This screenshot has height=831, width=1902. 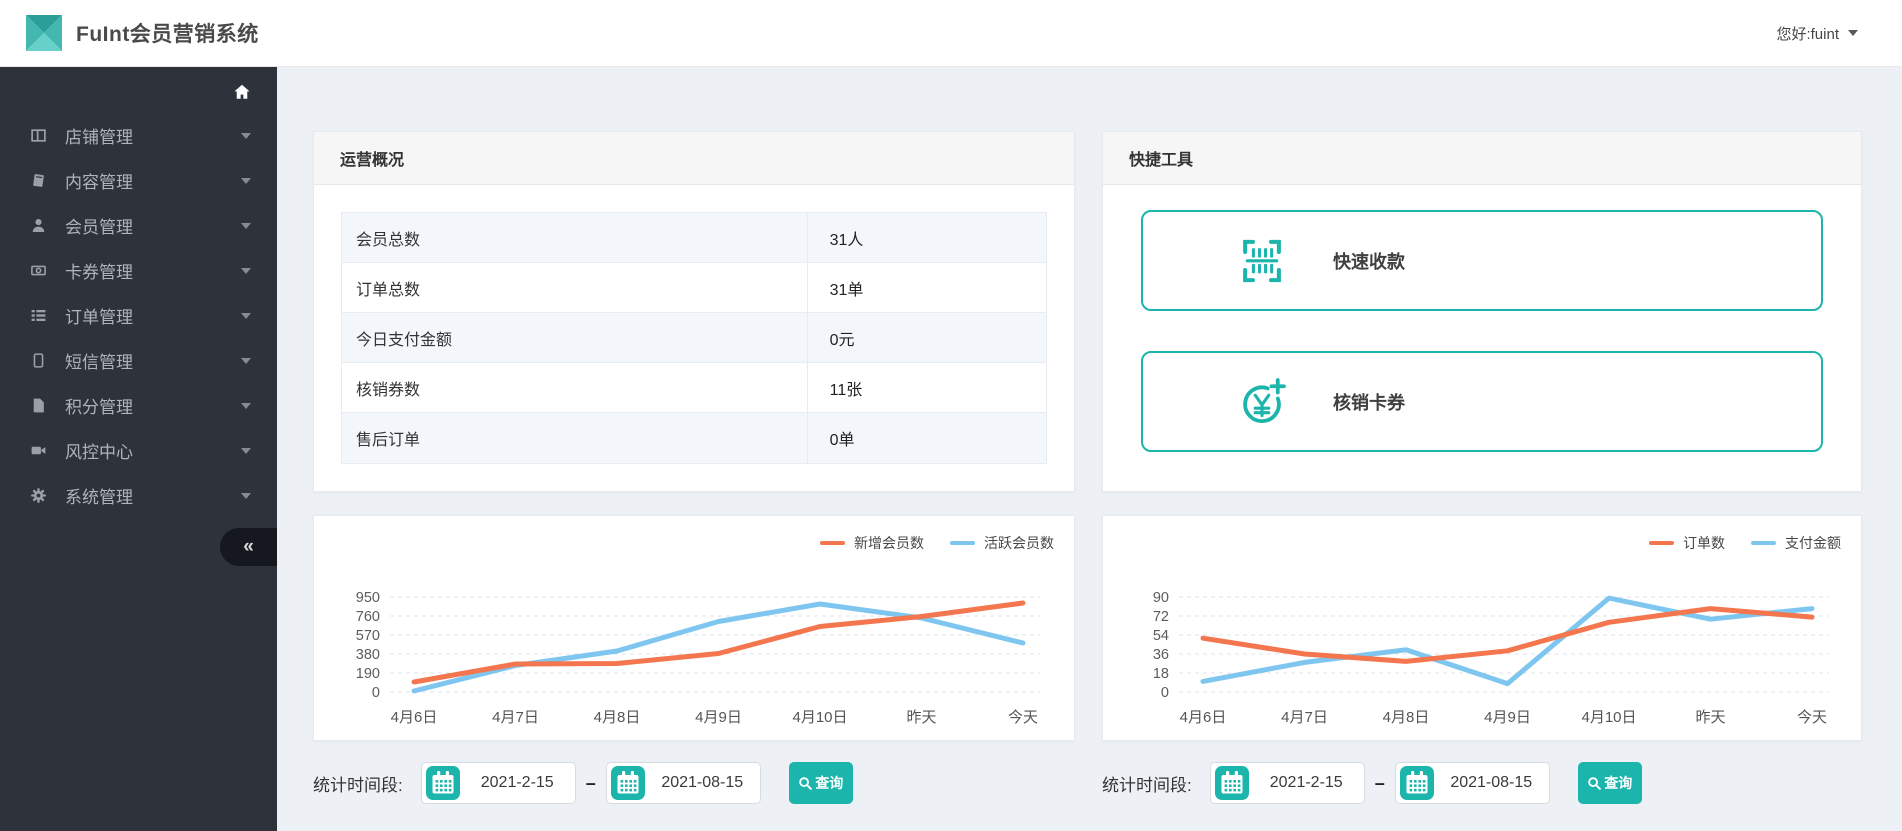 I want to click on stat-label: 售后订单, so click(x=388, y=440).